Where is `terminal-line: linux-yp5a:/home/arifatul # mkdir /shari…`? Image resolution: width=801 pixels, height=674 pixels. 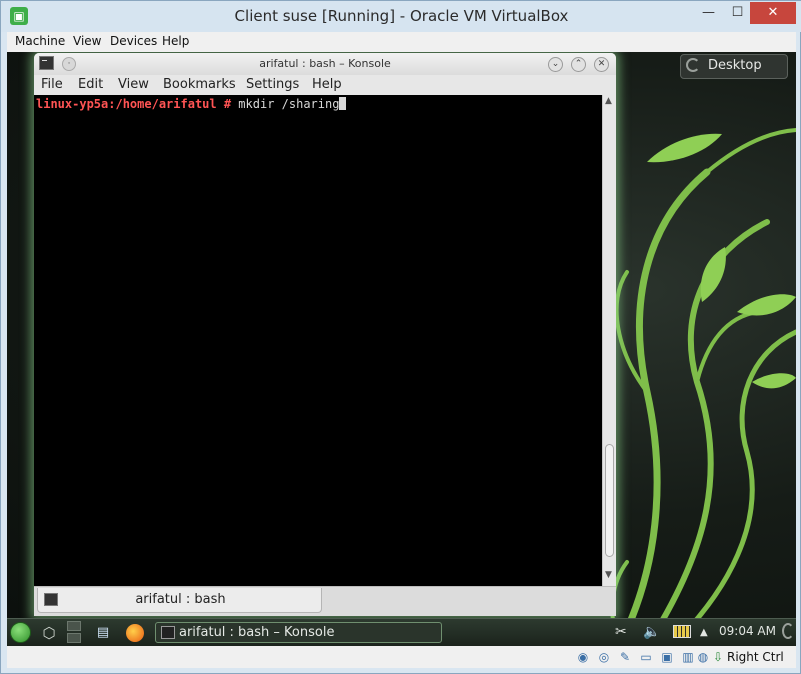
terminal-line: linux-yp5a:/home/arifatul # mkdir /shari… is located at coordinates (191, 104).